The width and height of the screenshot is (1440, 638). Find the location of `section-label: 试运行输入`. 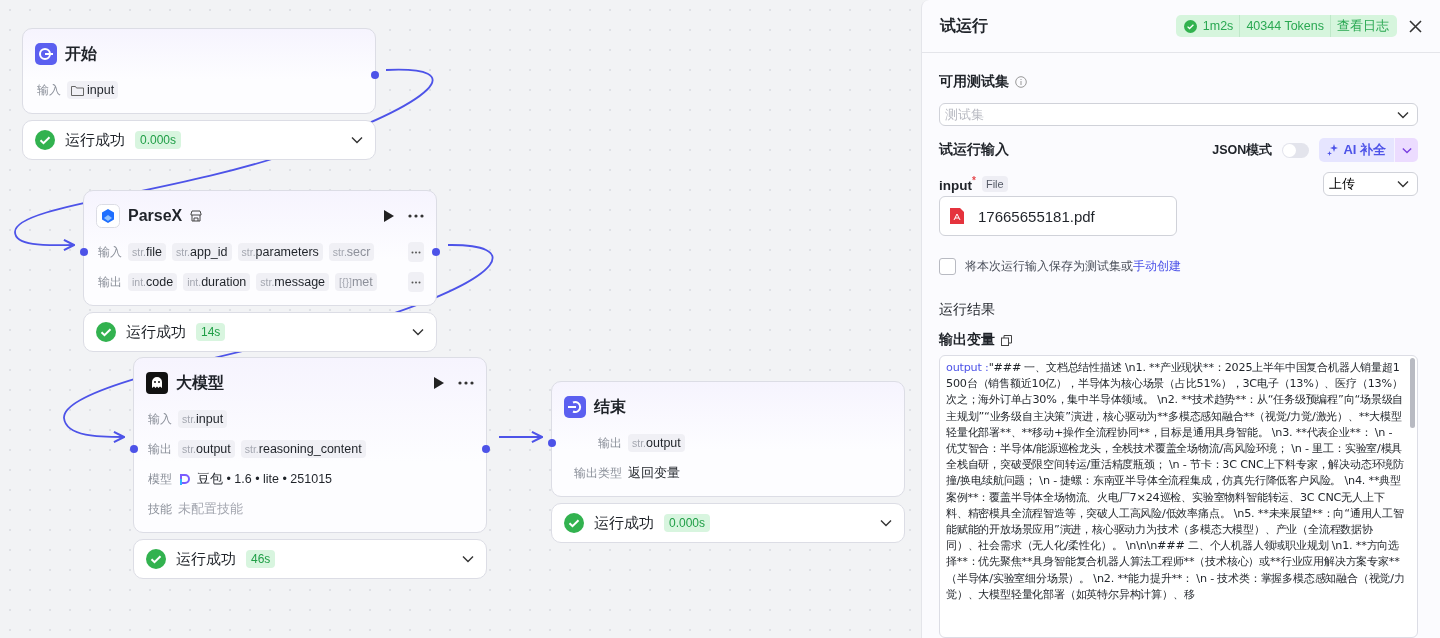

section-label: 试运行输入 is located at coordinates (974, 150).